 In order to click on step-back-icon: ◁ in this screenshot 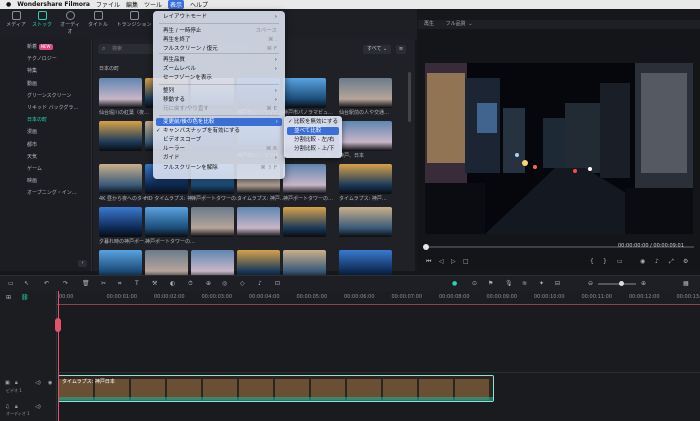, I will do `click(441, 261)`.